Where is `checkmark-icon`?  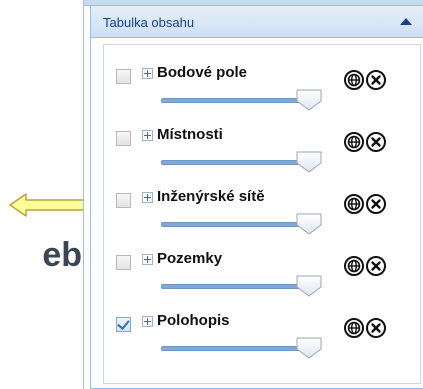
checkmark-icon is located at coordinates (123, 323).